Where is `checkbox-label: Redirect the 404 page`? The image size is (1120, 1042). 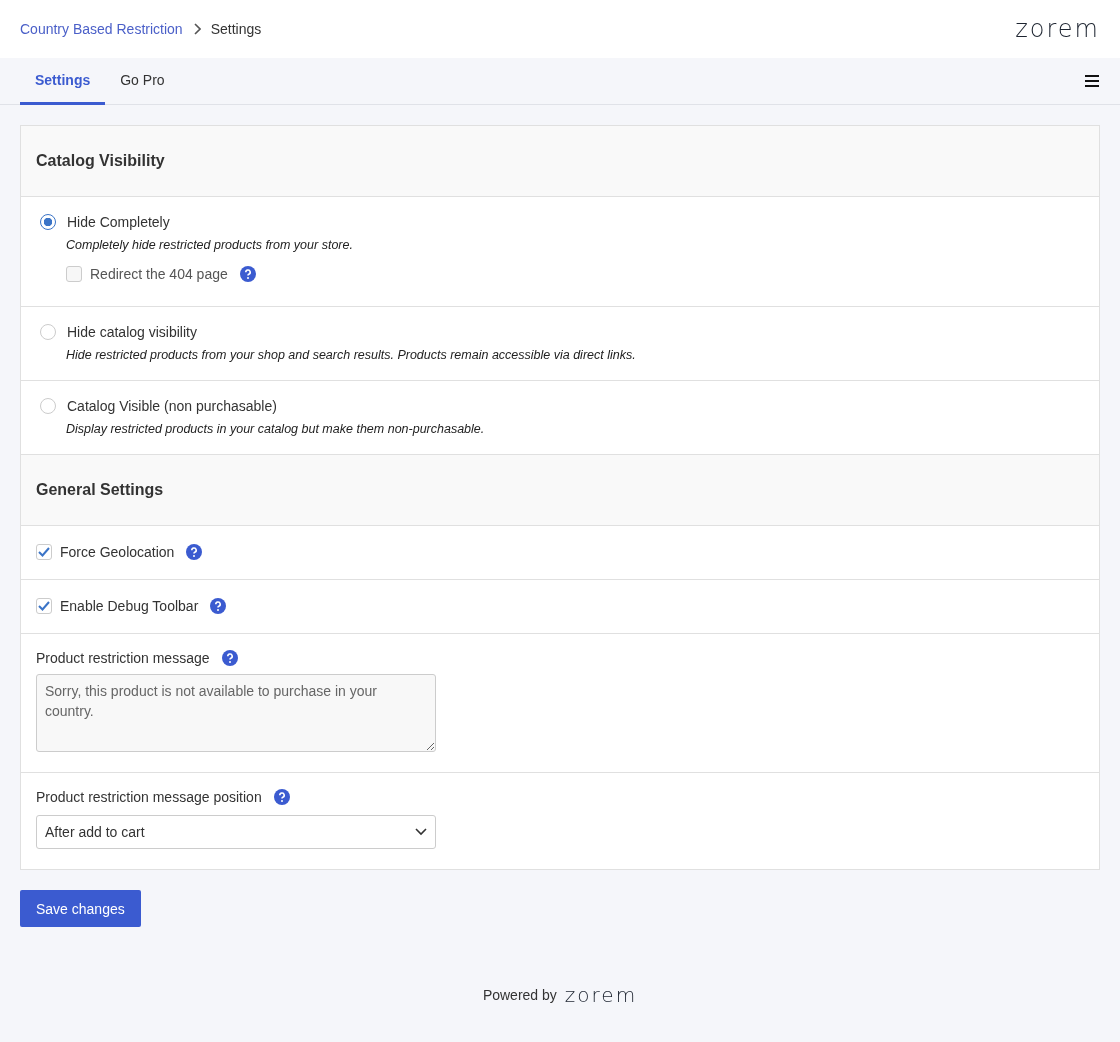 checkbox-label: Redirect the 404 page is located at coordinates (159, 274).